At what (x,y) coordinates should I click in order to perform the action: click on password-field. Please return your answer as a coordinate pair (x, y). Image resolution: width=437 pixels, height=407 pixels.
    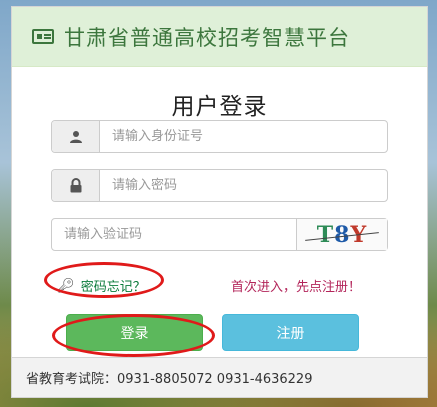
    Looking at the image, I should click on (219, 185).